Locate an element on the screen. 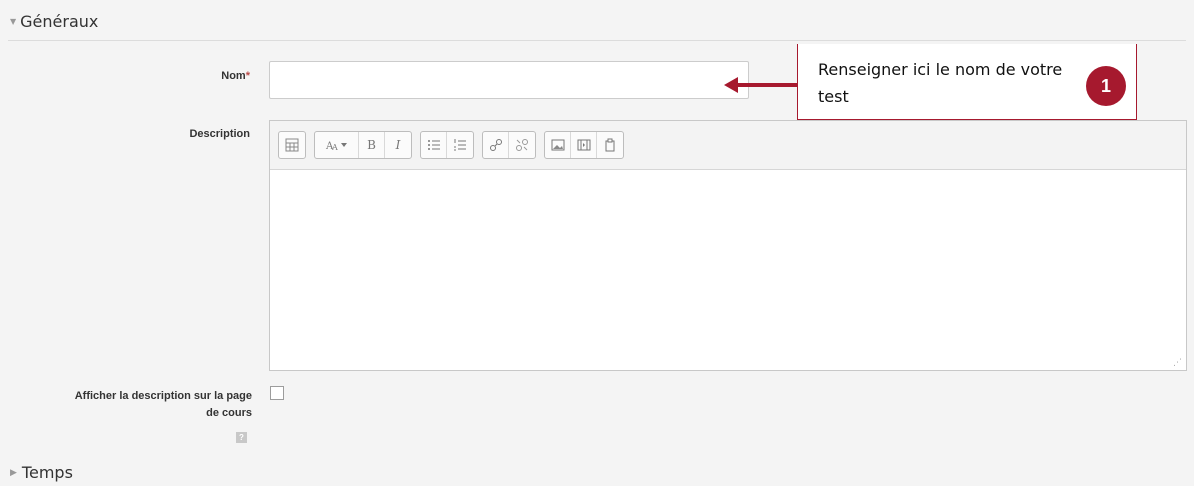 This screenshot has width=1194, height=486. show-description-label-line2: de cours is located at coordinates (229, 413).